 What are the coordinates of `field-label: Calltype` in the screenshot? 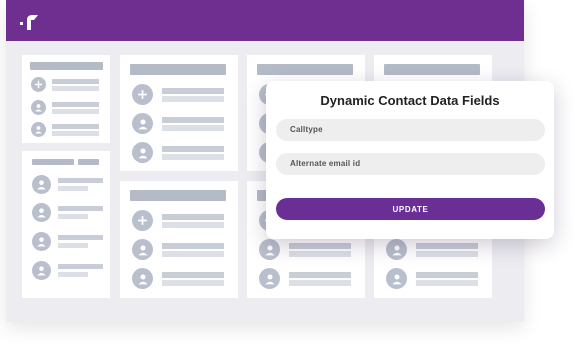 It's located at (306, 129).